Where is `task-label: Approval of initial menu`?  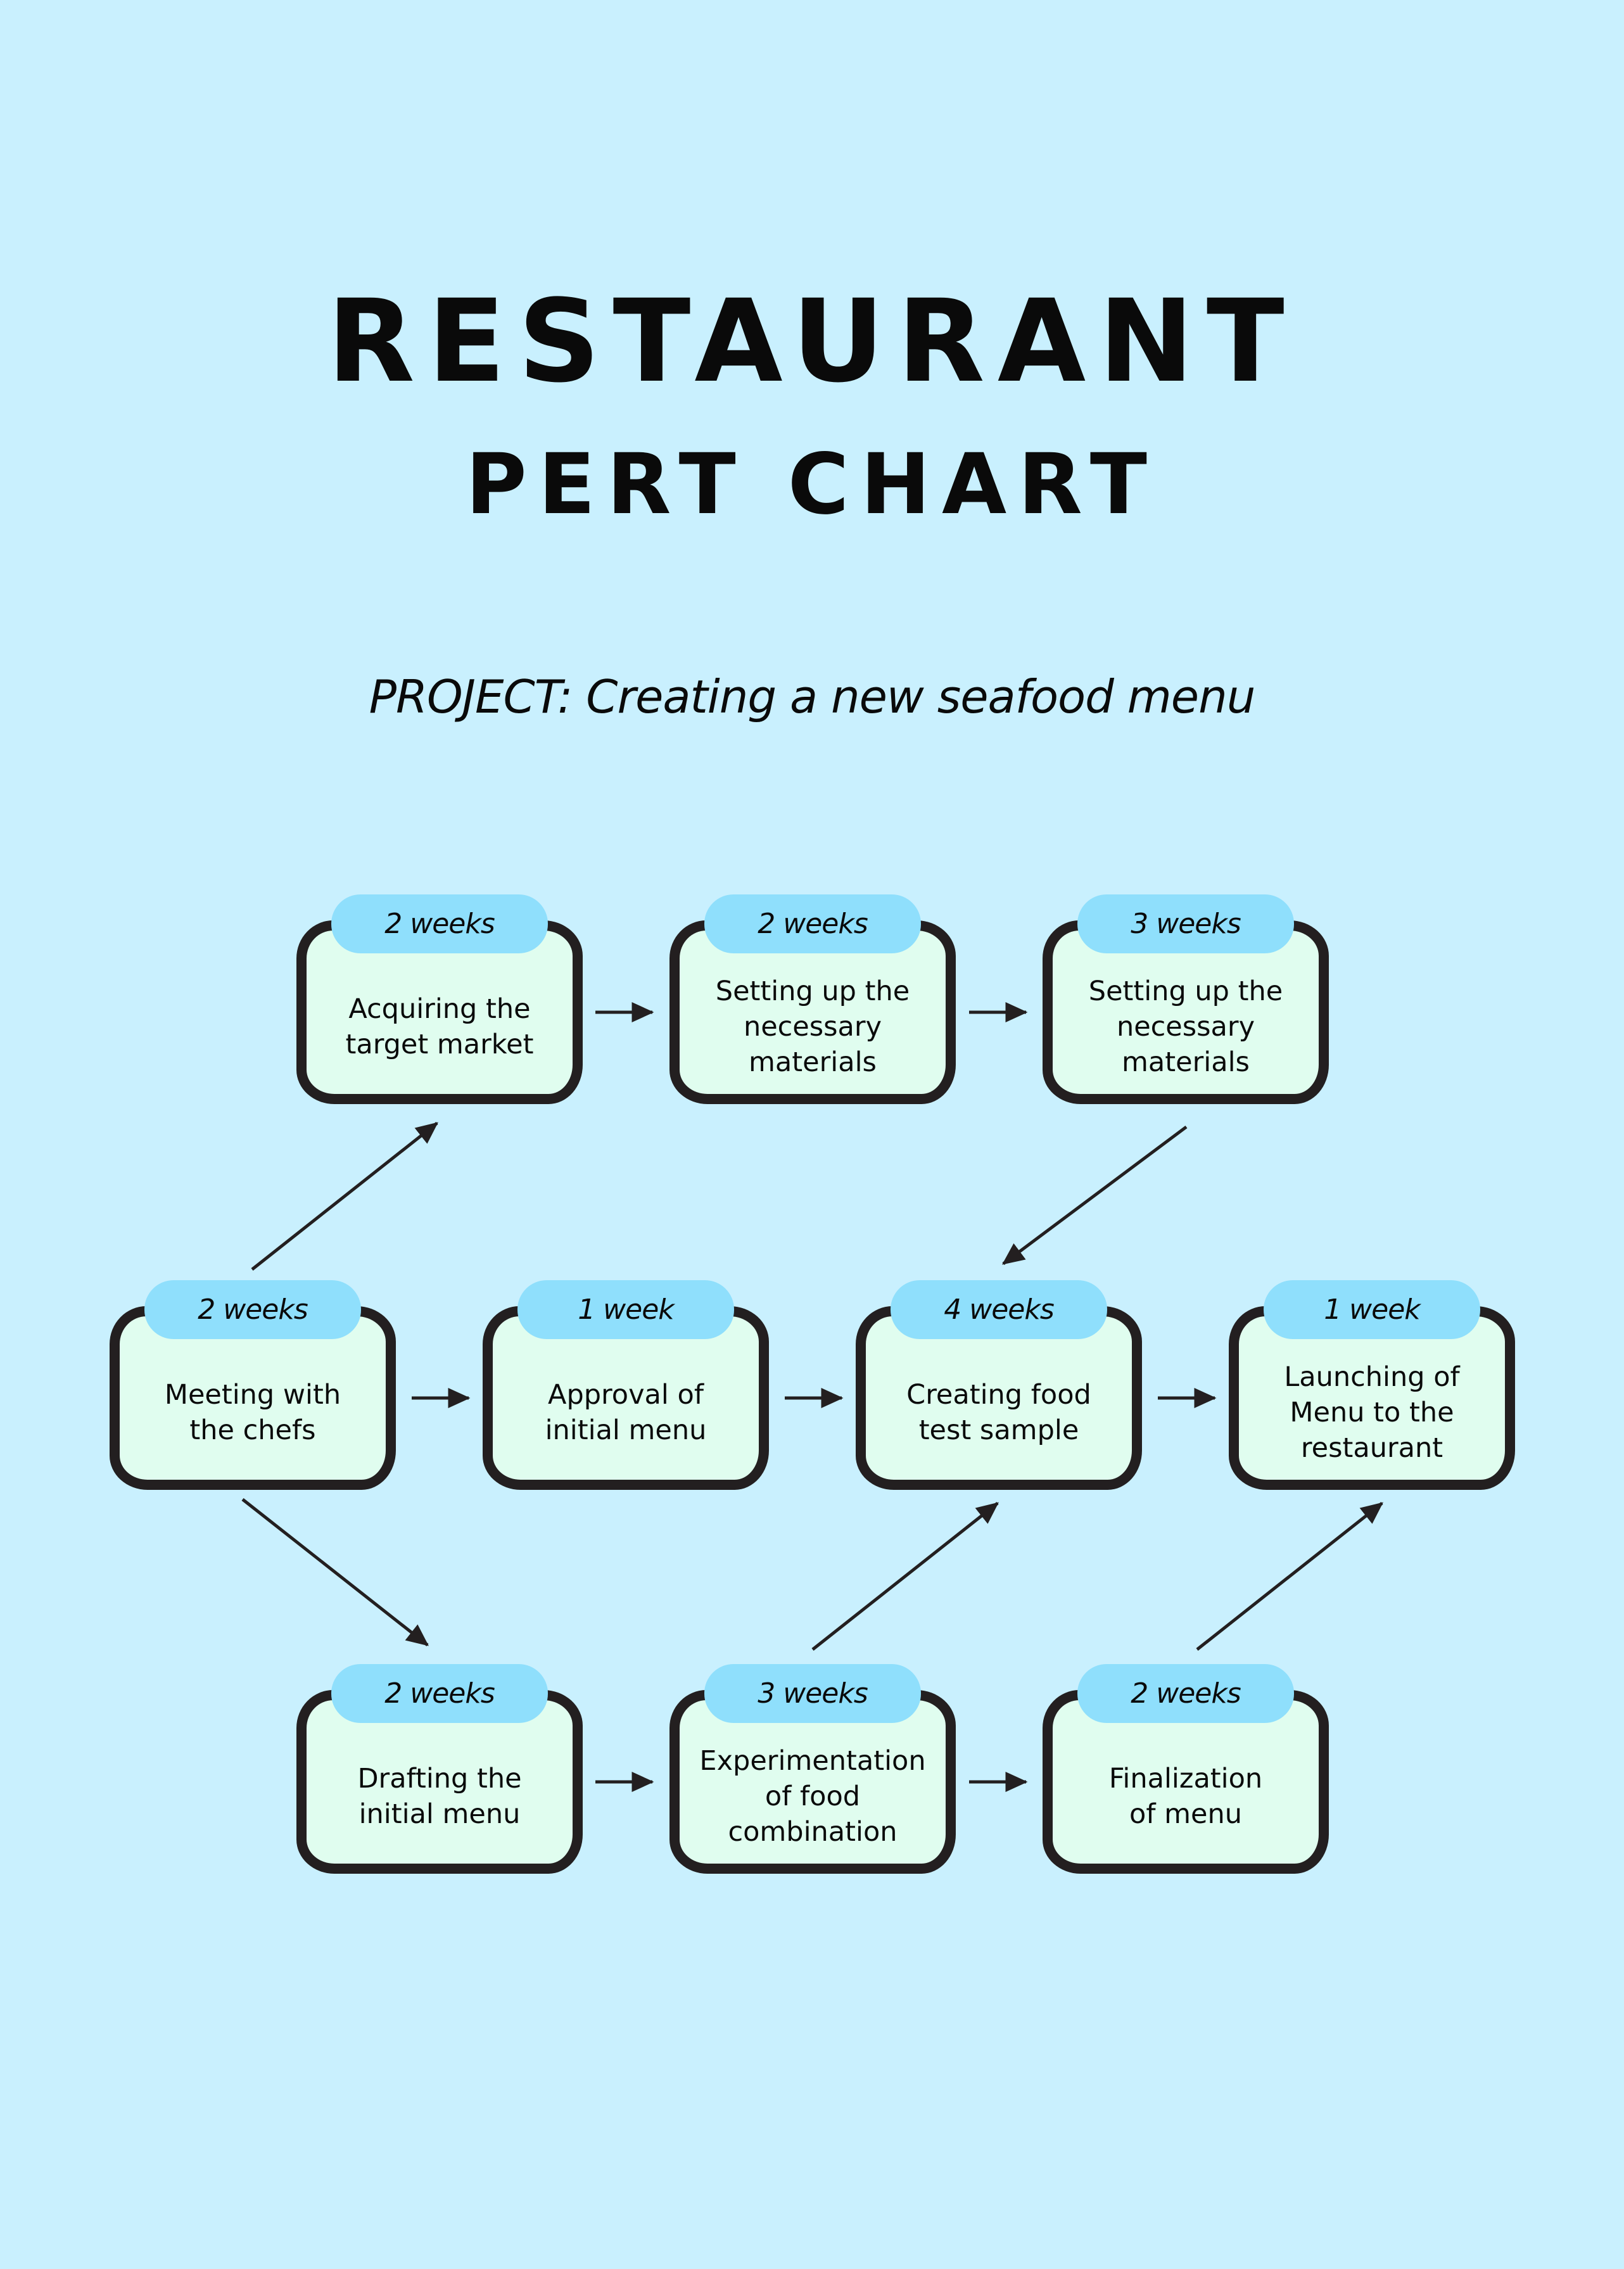 task-label: Approval of initial menu is located at coordinates (626, 1412).